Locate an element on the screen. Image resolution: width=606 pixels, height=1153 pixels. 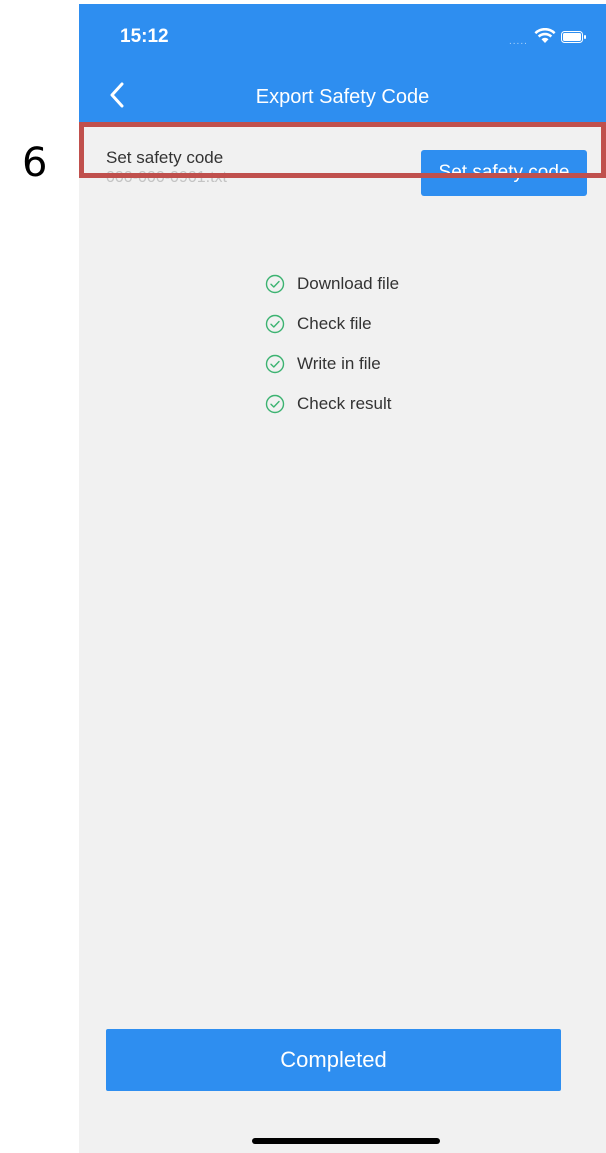
battery-icon is located at coordinates (573, 37).